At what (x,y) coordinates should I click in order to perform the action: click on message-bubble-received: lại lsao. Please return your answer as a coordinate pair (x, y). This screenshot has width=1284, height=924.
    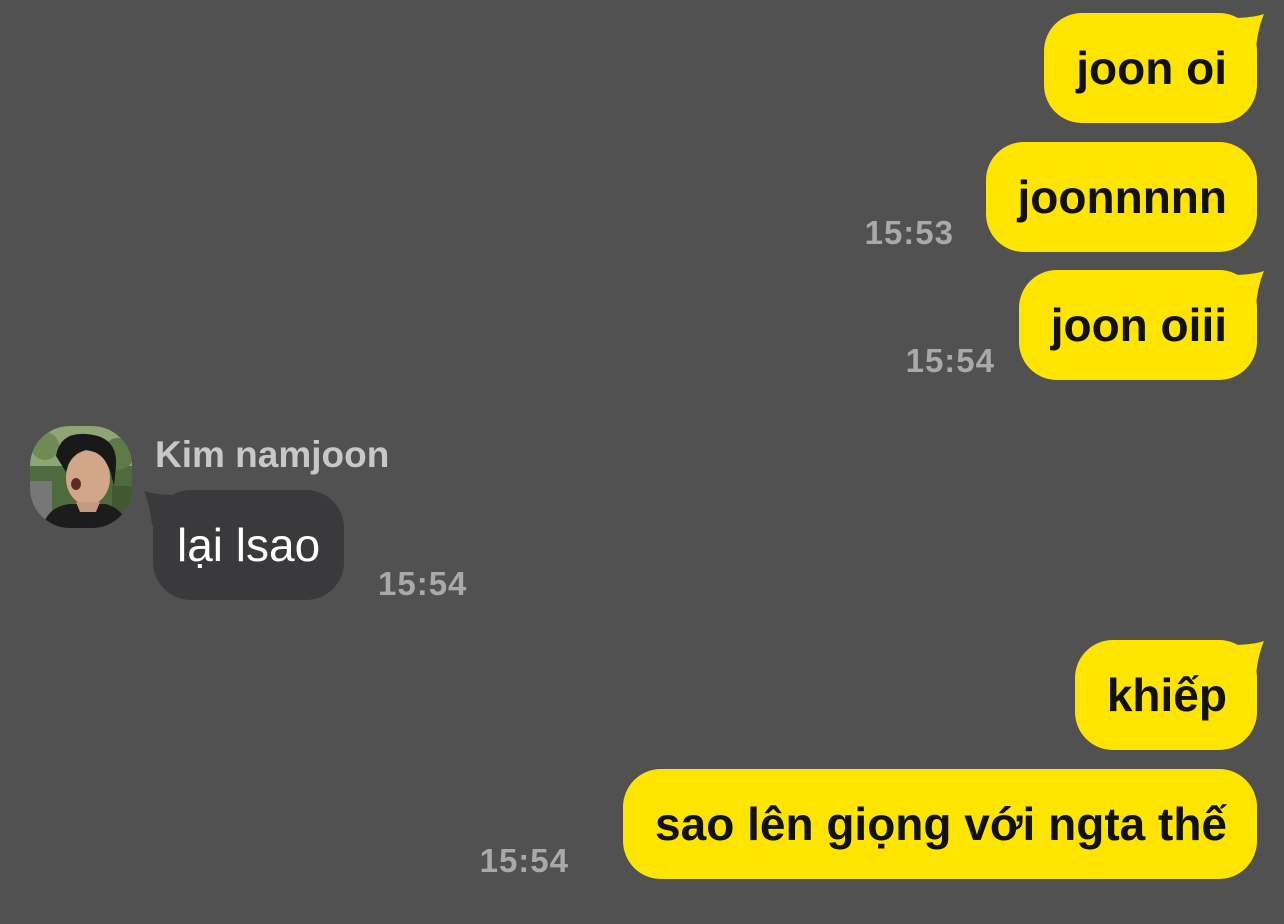
    Looking at the image, I should click on (249, 545).